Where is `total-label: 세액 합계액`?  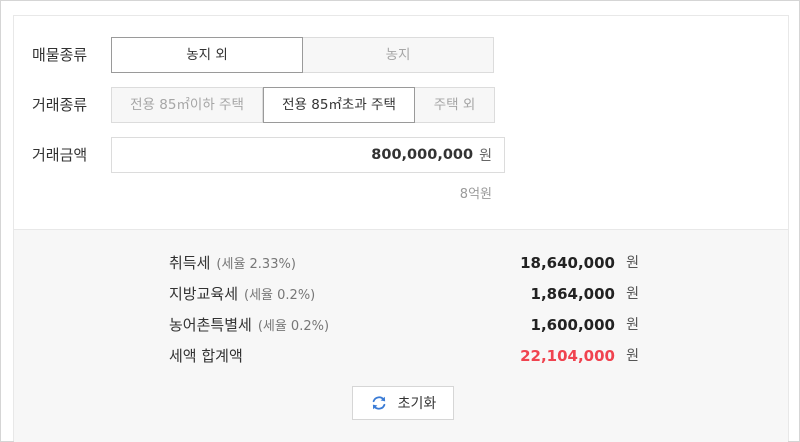
total-label: 세액 합계액 is located at coordinates (206, 356).